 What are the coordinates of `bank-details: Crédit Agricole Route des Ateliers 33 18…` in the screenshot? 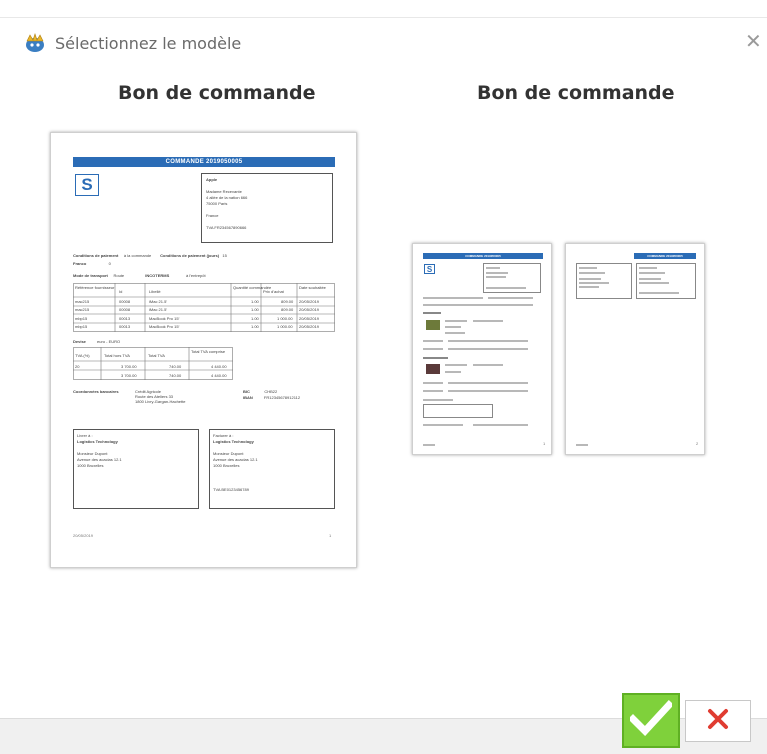 It's located at (160, 396).